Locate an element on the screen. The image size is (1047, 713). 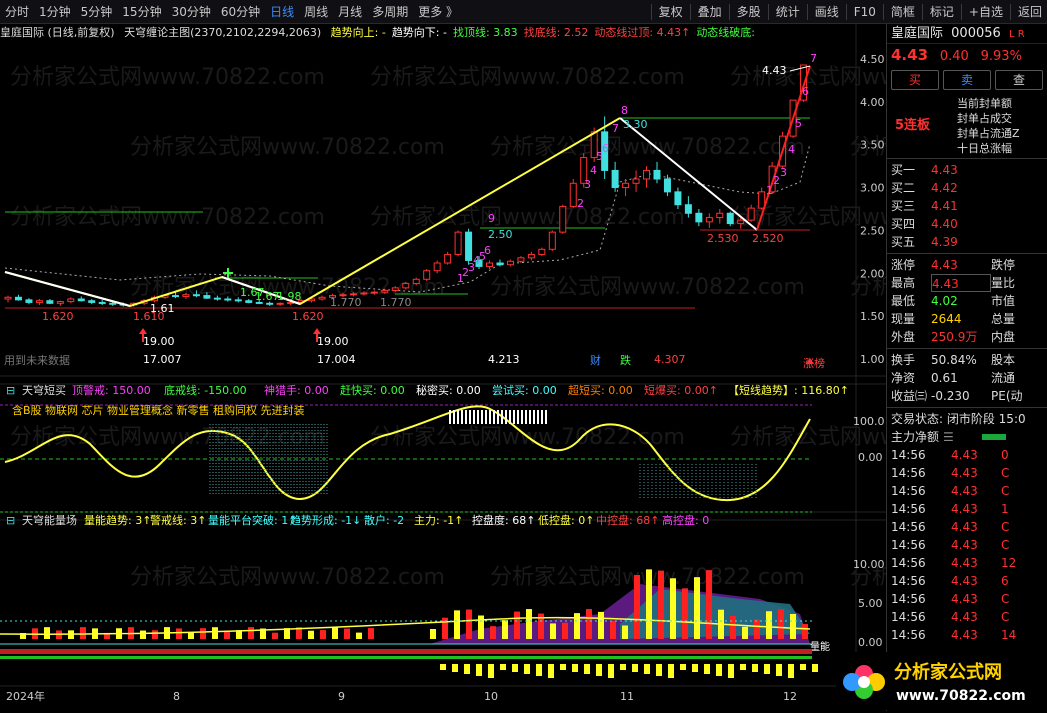
tick-row: 14:56 4.43 14 is located at coordinates (967, 635).